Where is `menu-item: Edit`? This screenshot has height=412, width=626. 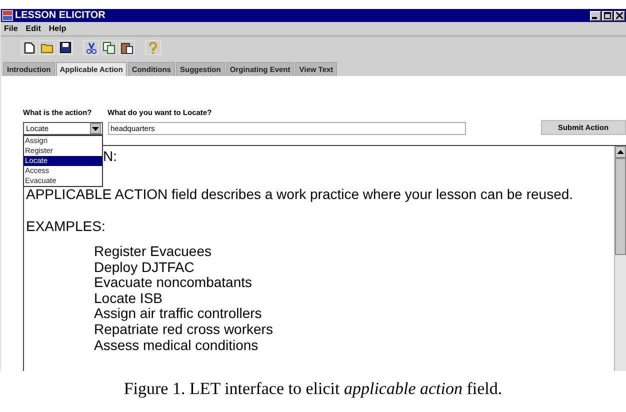 menu-item: Edit is located at coordinates (33, 28).